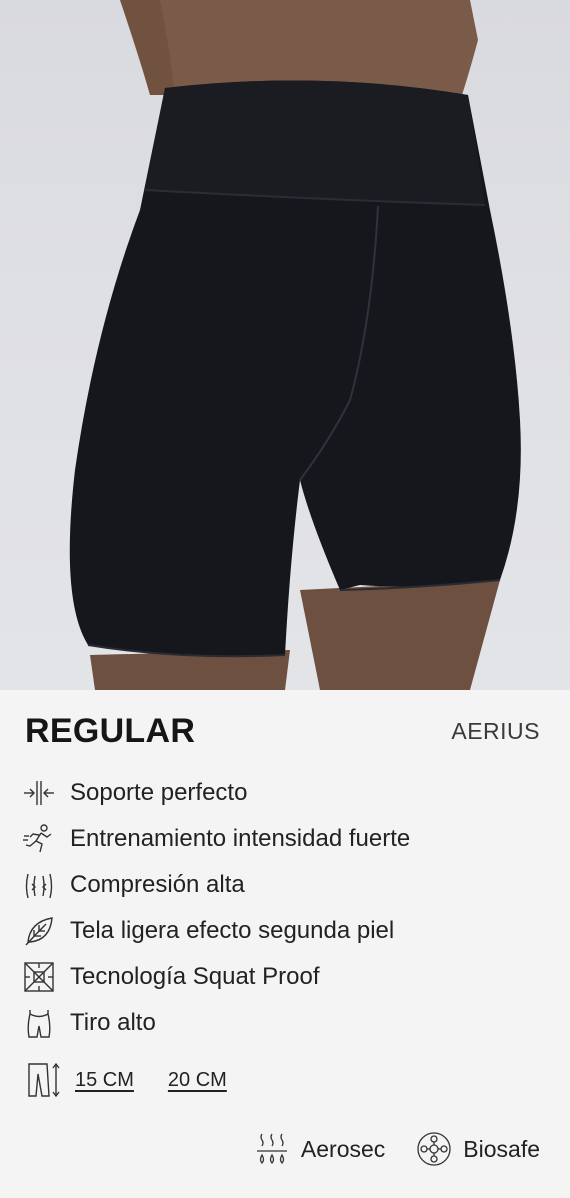 The width and height of the screenshot is (570, 1198). Describe the element at coordinates (197, 1080) in the screenshot. I see `size-option-20cm: 20 CM` at that location.